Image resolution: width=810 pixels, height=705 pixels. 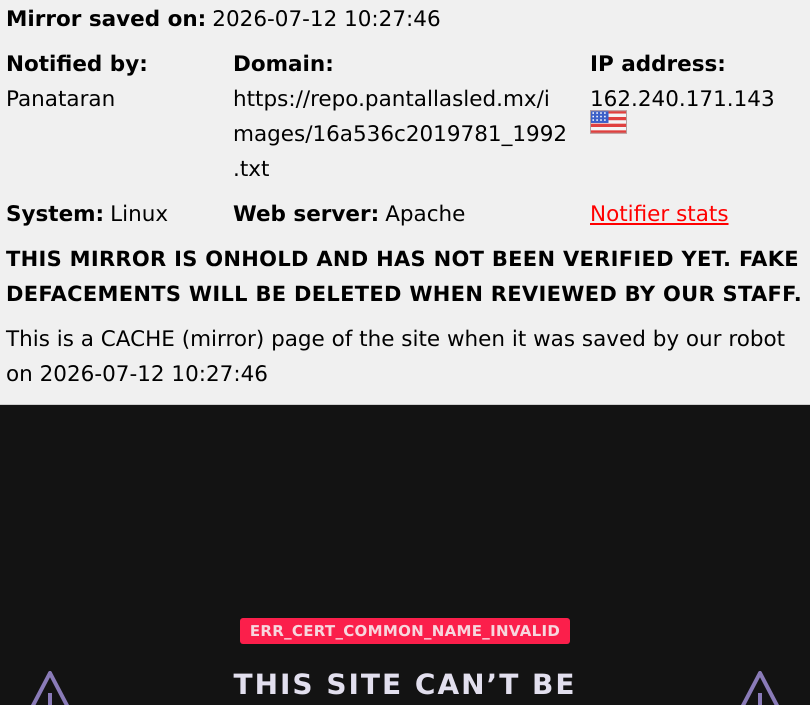 What do you see at coordinates (55, 215) in the screenshot?
I see `field-label: System:` at bounding box center [55, 215].